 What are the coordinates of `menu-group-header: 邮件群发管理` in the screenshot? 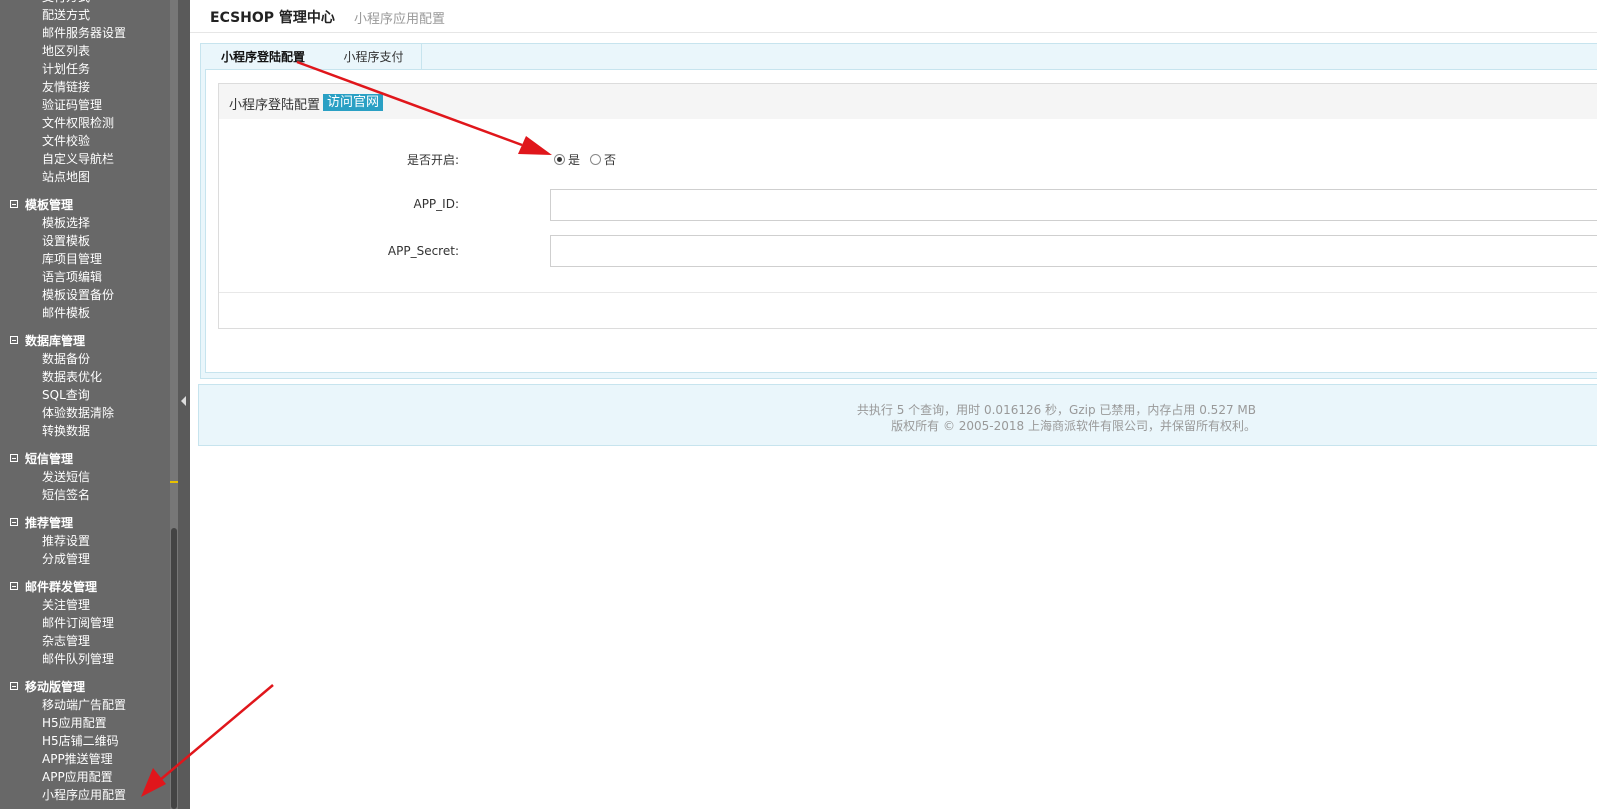 It's located at (85, 587).